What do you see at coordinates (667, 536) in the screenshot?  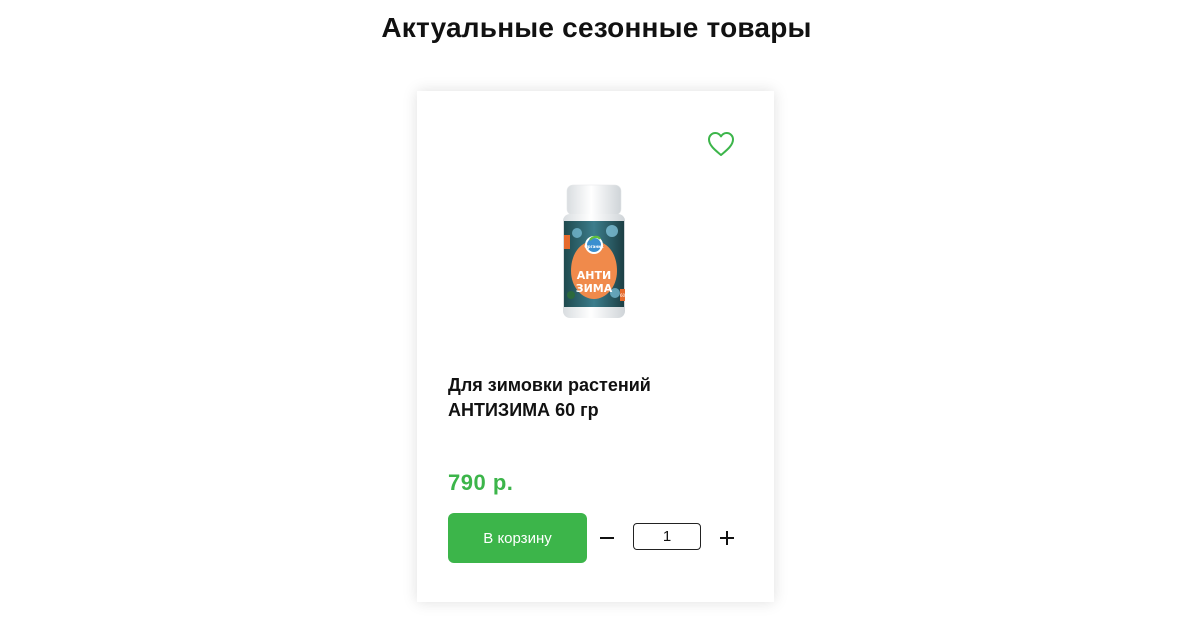 I see `quantity-input` at bounding box center [667, 536].